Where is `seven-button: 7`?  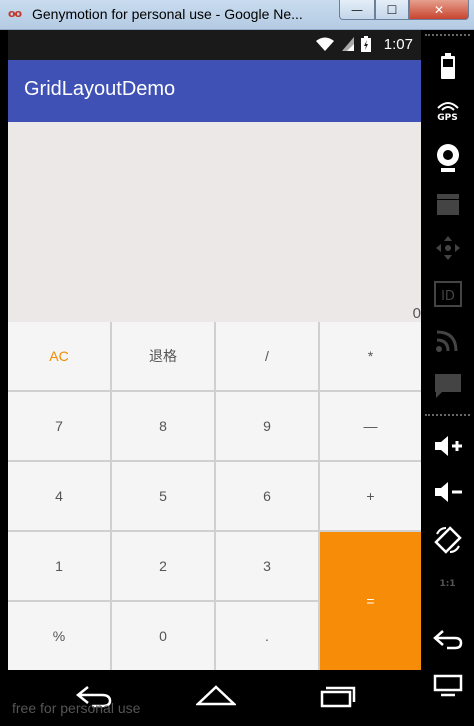
seven-button: 7 is located at coordinates (59, 426).